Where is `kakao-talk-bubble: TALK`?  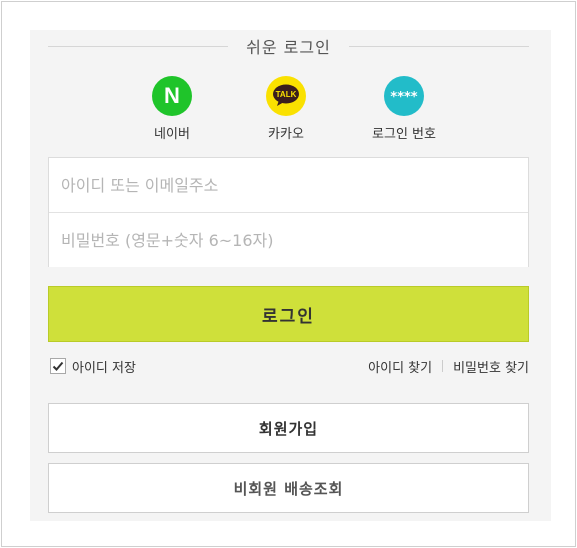
kakao-talk-bubble: TALK is located at coordinates (286, 95).